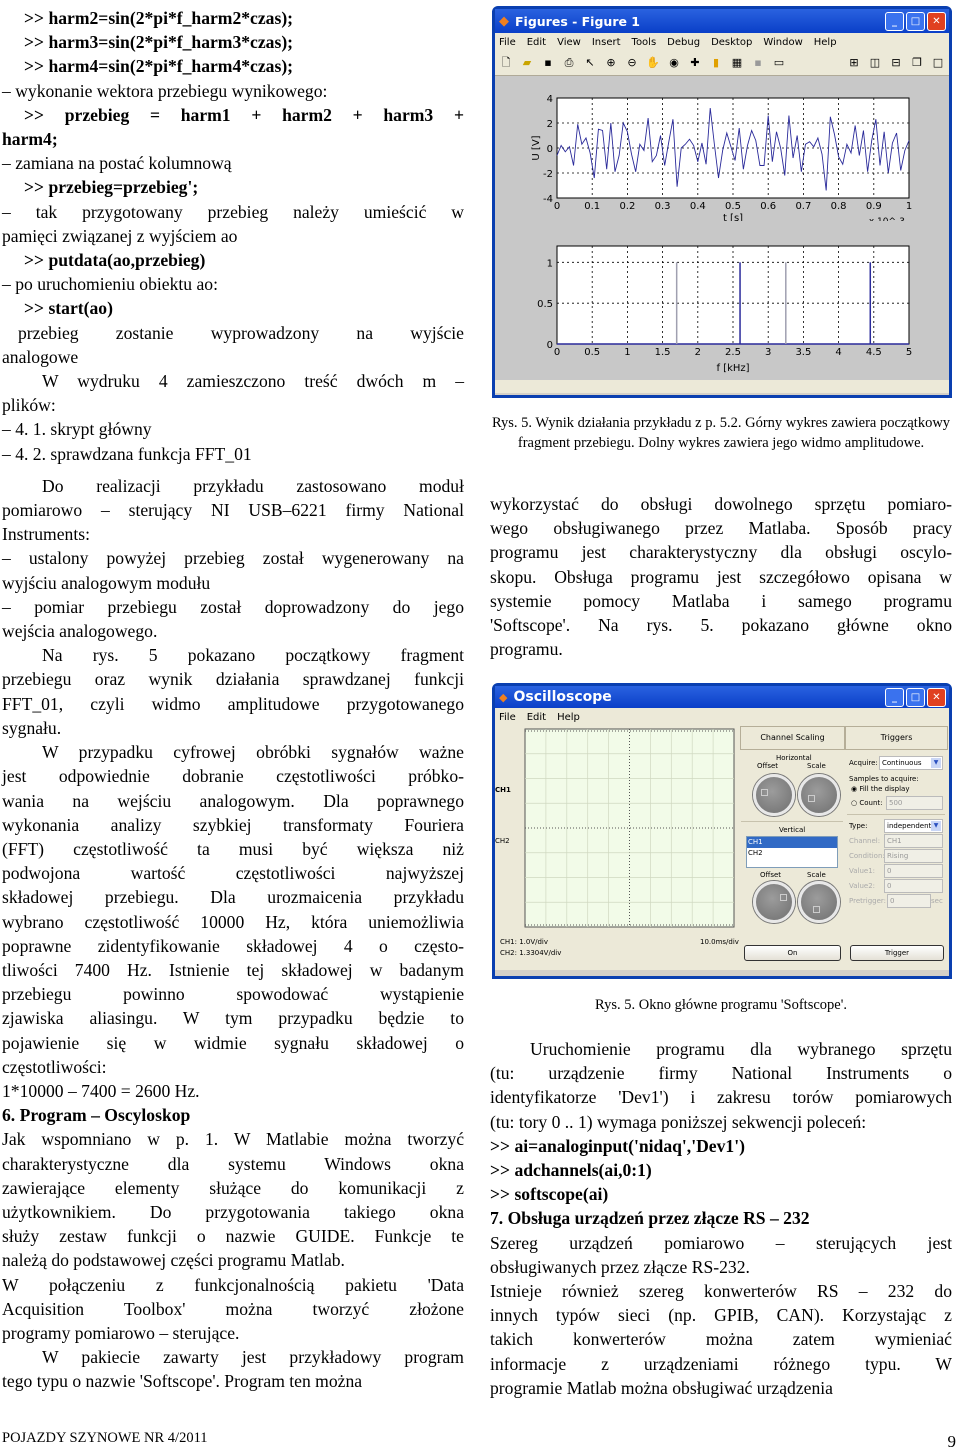  Describe the element at coordinates (819, 795) in the screenshot. I see `horizontal-scale-knob` at that location.